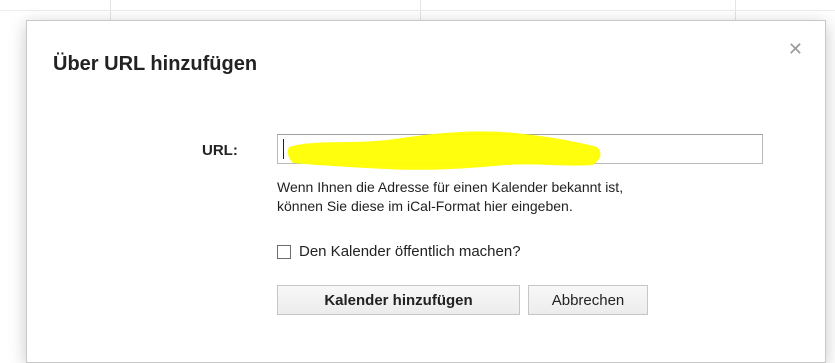  Describe the element at coordinates (588, 300) in the screenshot. I see `cancel-button: Abbrechen` at that location.